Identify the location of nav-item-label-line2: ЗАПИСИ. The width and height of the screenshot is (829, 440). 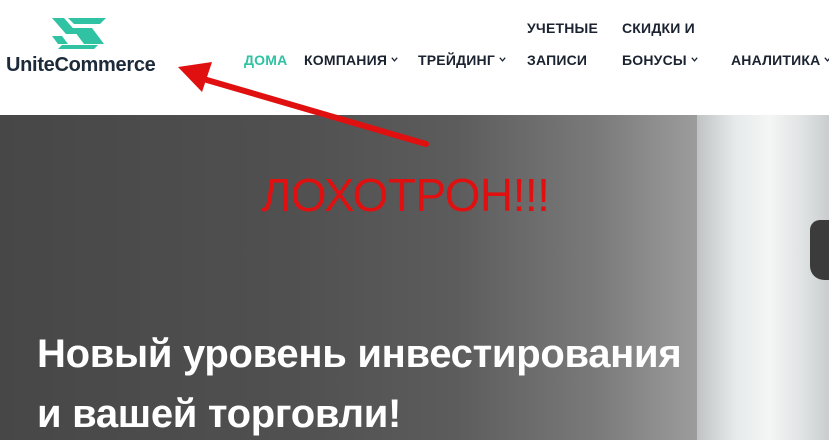
(557, 60).